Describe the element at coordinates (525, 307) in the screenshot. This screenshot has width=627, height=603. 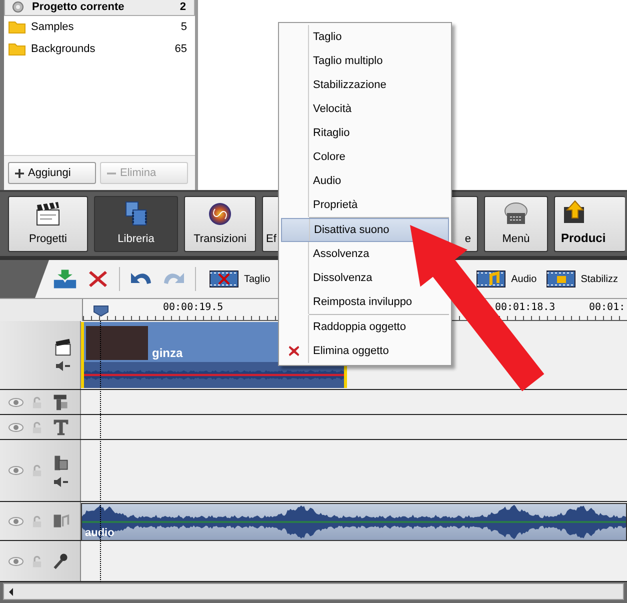
I see `time-label: 00:01:18.3` at that location.